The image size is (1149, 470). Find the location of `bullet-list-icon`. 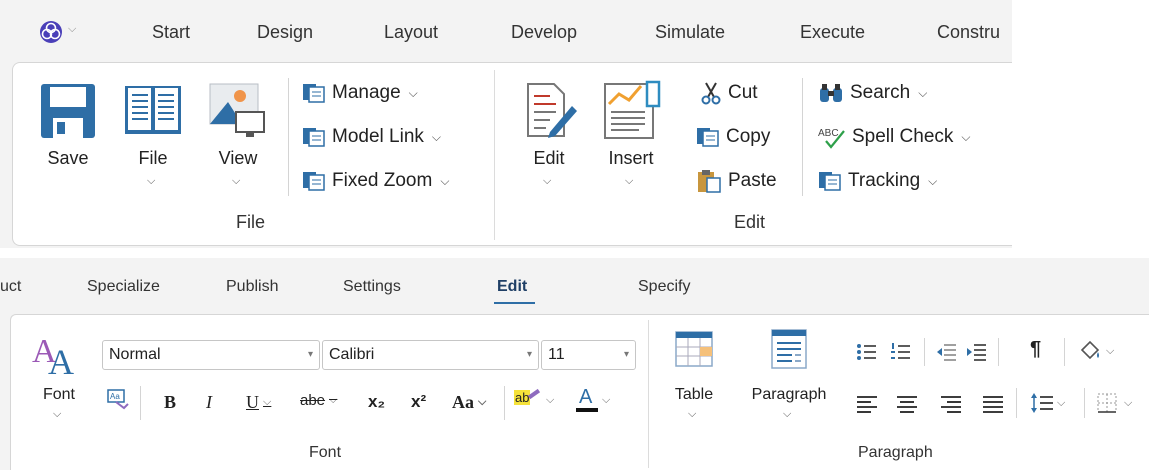

bullet-list-icon is located at coordinates (866, 352).